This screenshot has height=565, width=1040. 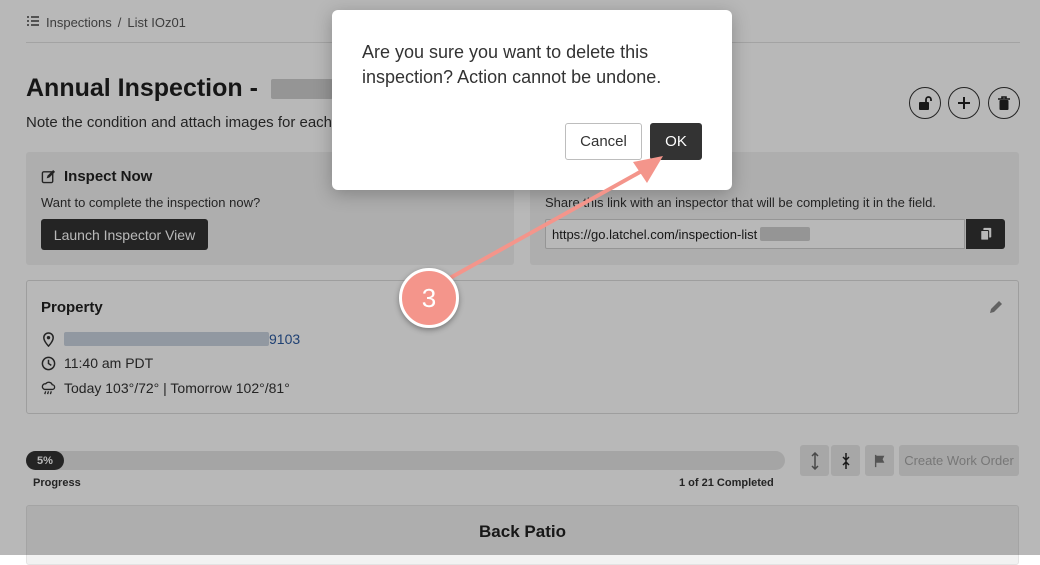 I want to click on step-number-badge: 3, so click(x=429, y=298).